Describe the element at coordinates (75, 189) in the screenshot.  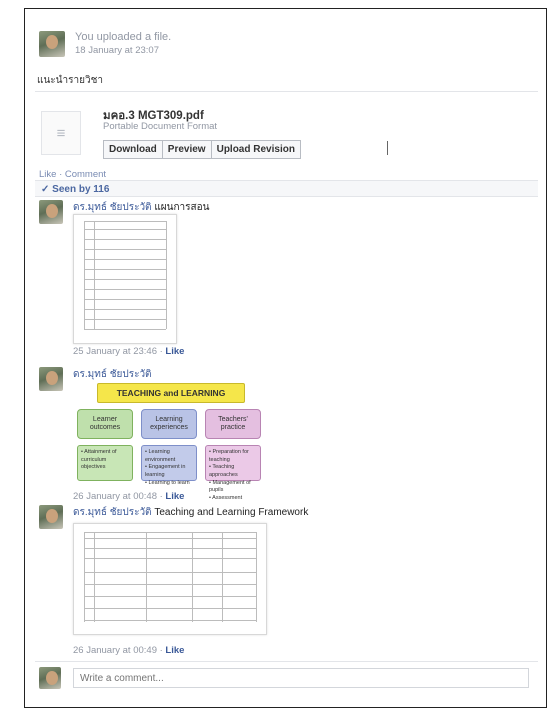
I see `seen-count: ✓ Seen by 116` at that location.